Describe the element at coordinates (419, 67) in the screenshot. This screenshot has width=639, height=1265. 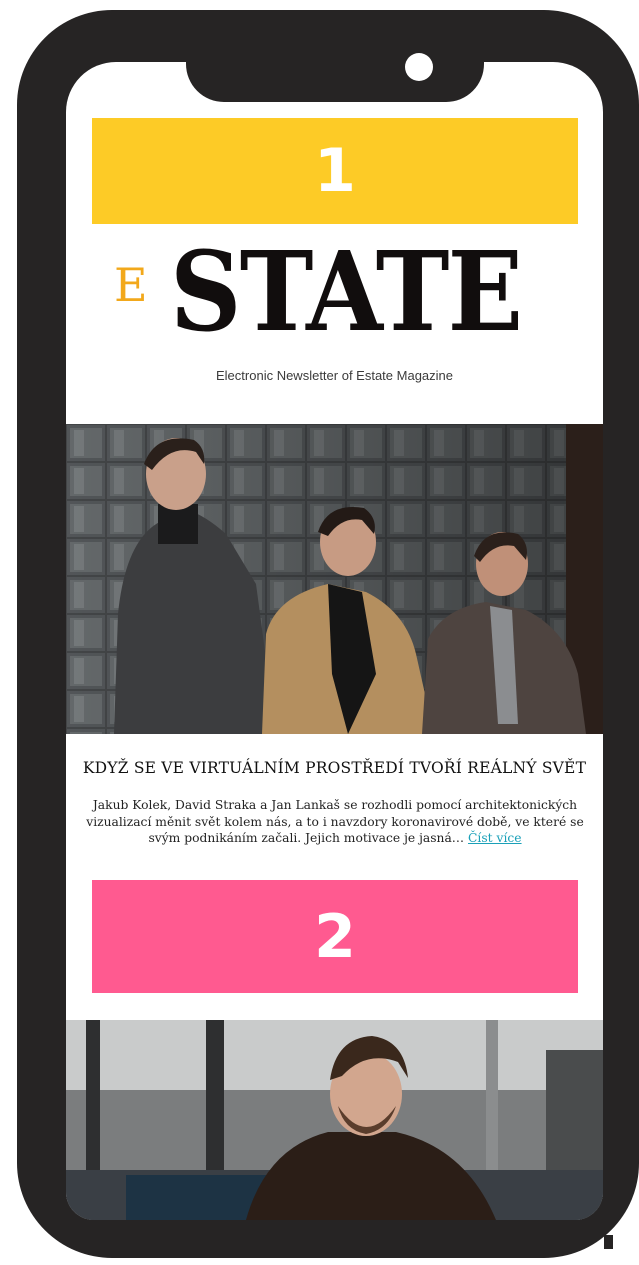
I see `camera-icon` at that location.